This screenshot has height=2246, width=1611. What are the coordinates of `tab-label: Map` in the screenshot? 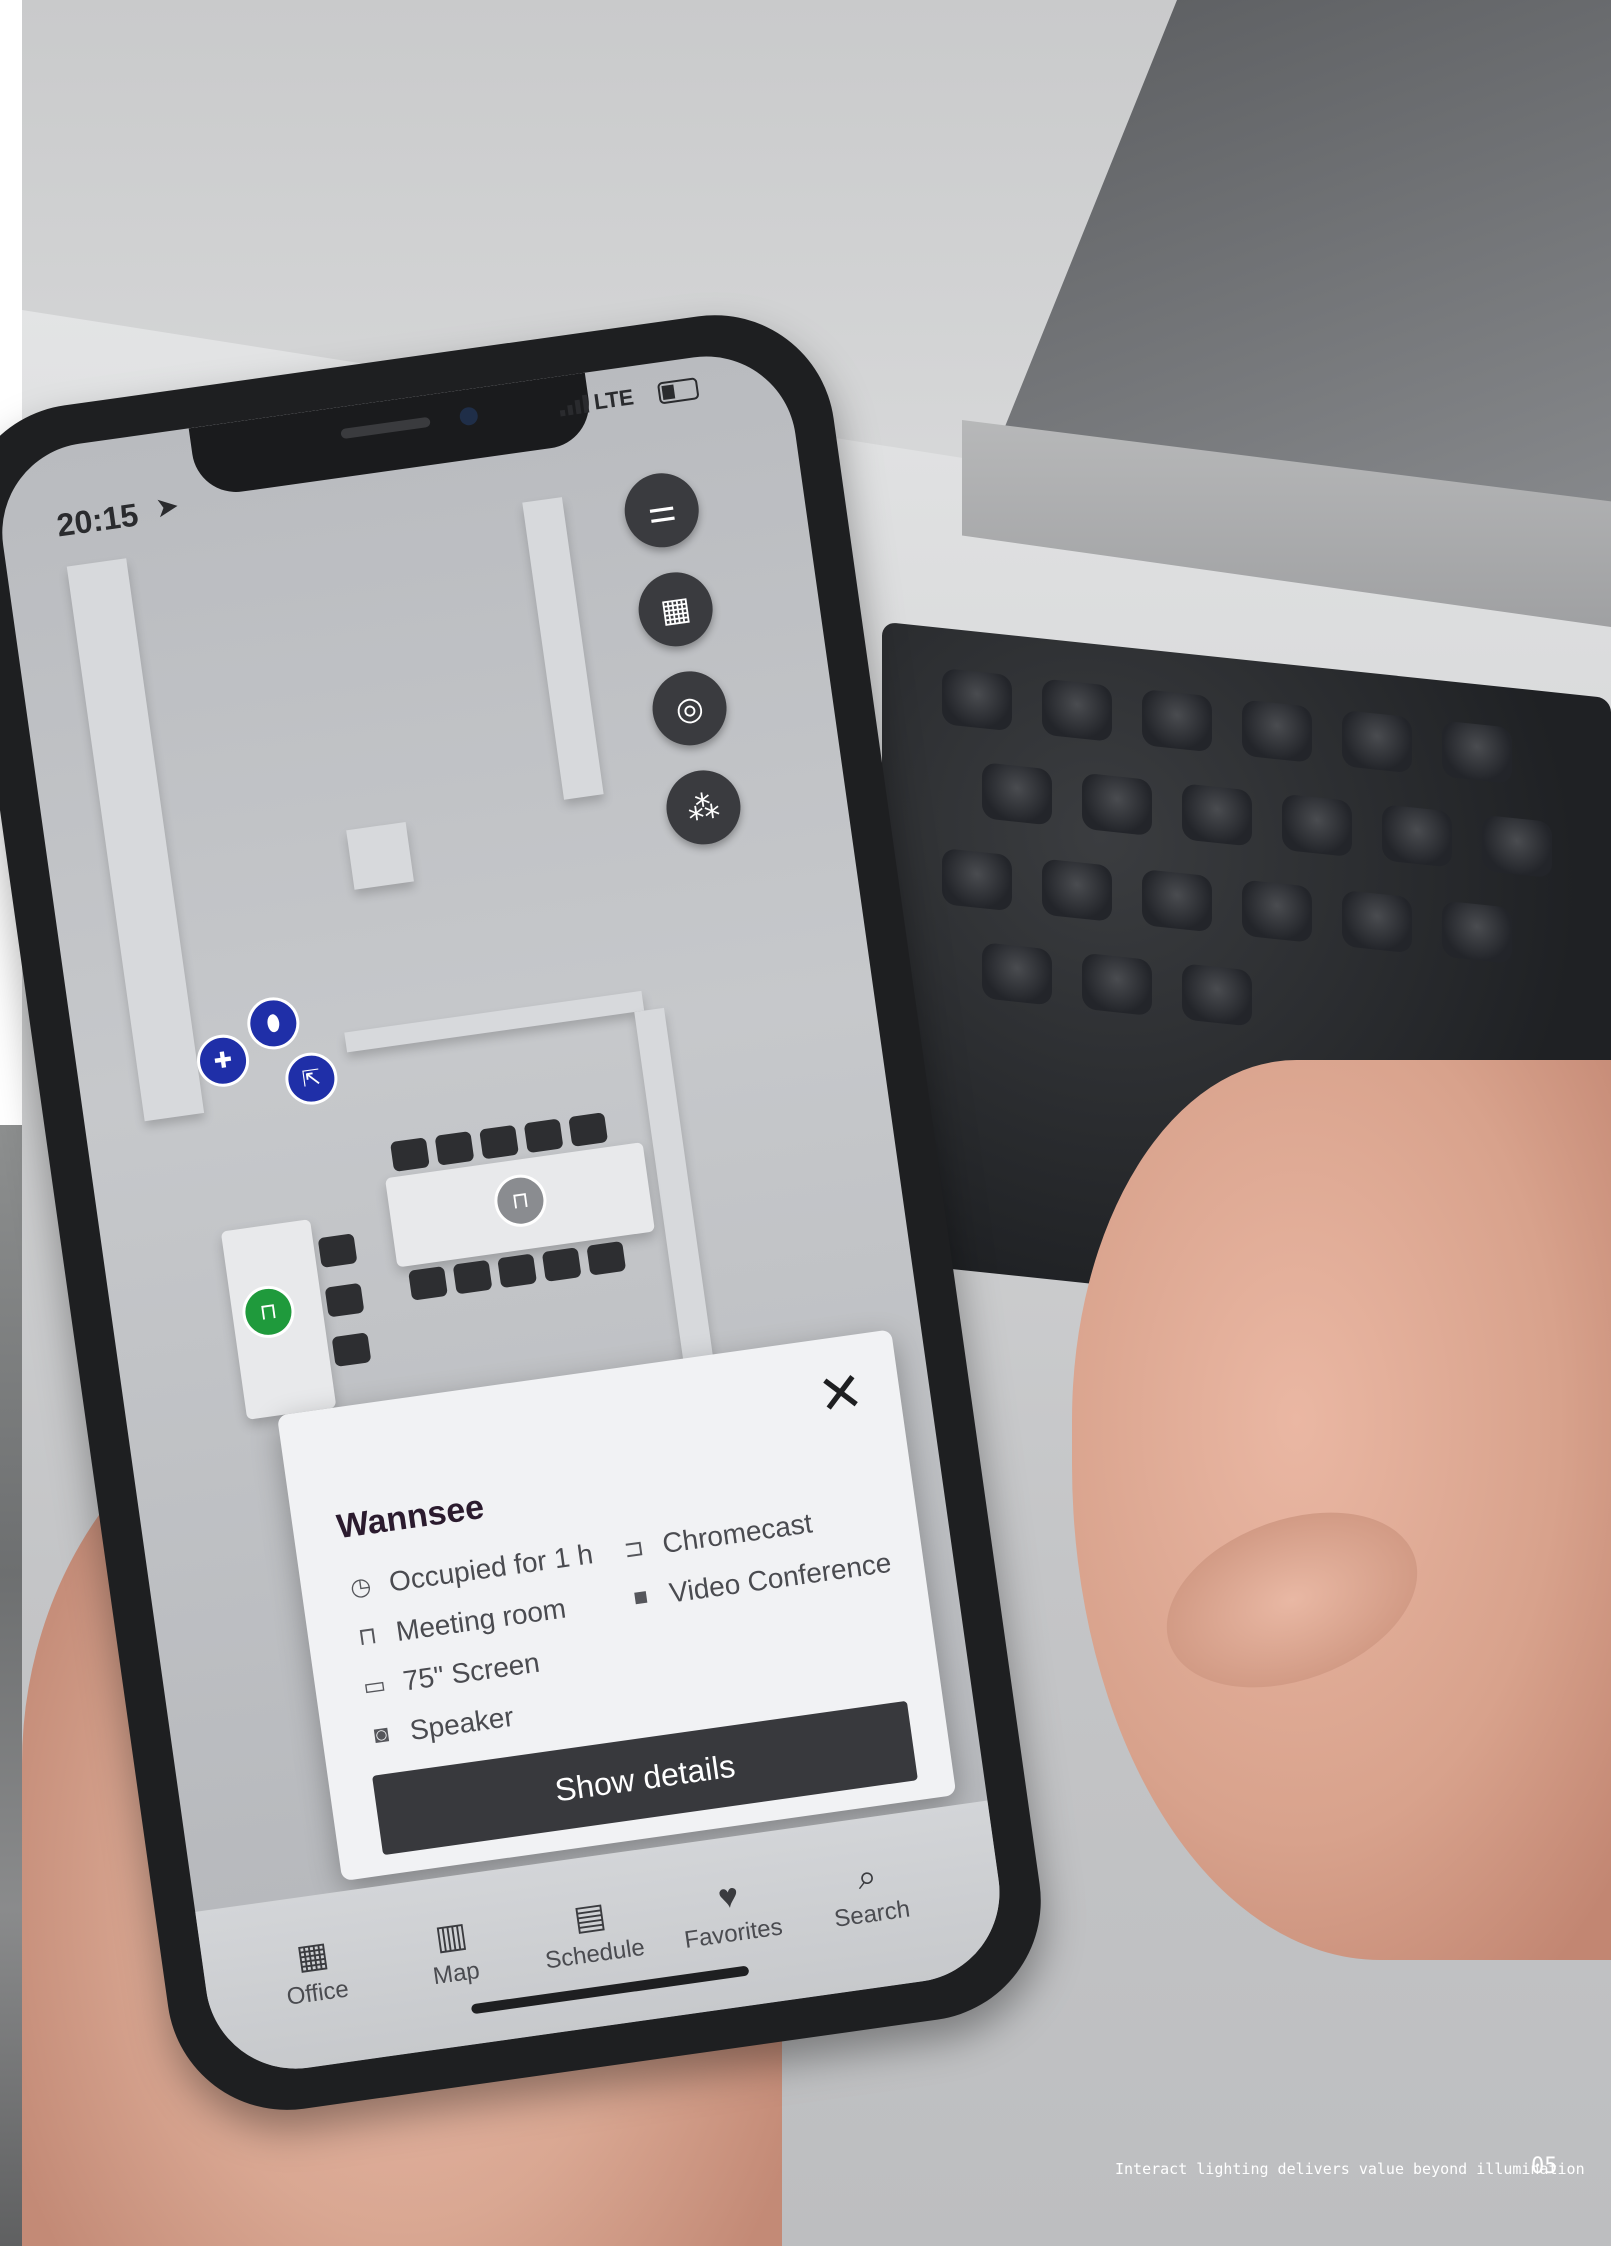 It's located at (456, 1974).